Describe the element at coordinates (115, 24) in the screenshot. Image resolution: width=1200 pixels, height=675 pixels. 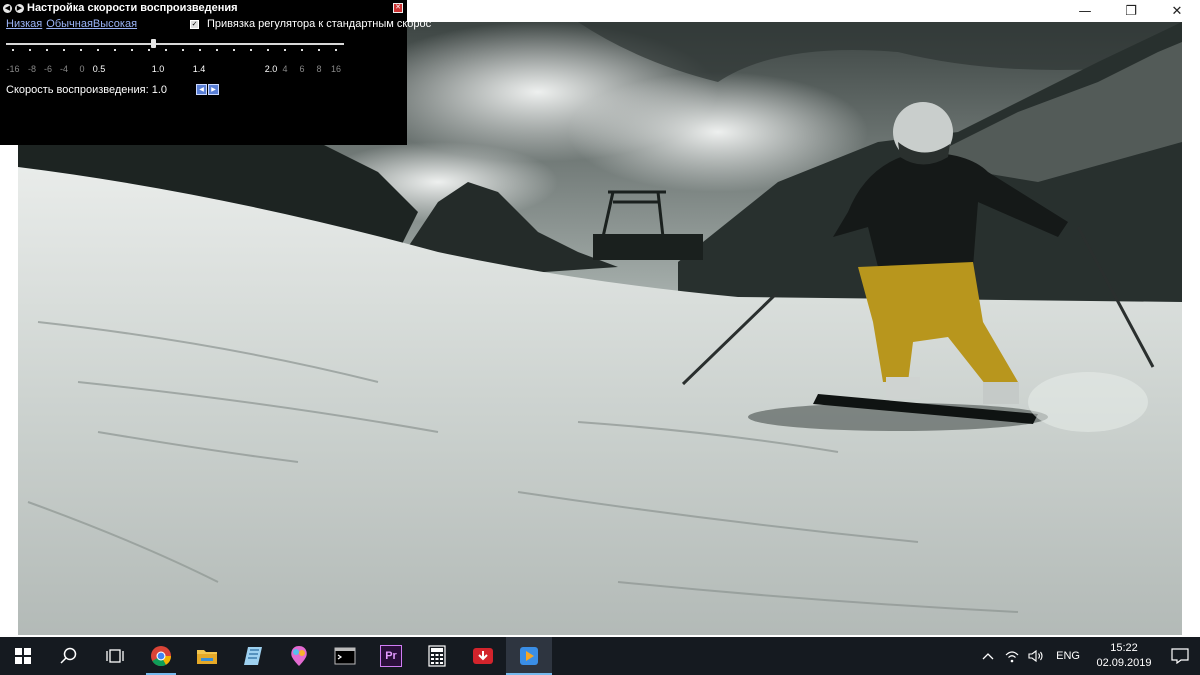
I see `preset-high-link: Высокая` at that location.